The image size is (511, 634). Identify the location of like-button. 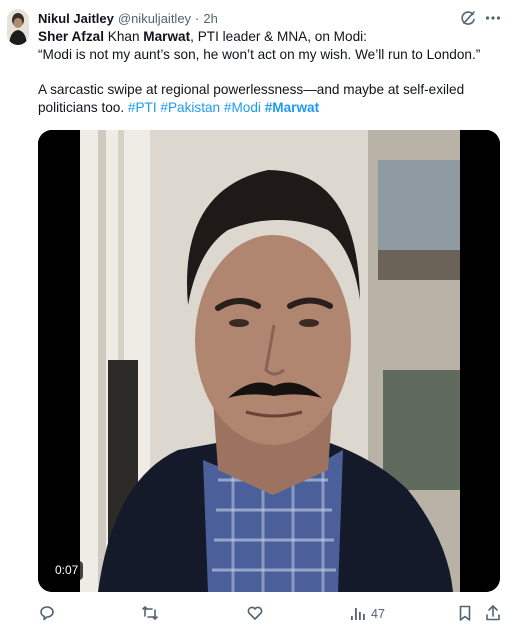
(257, 614).